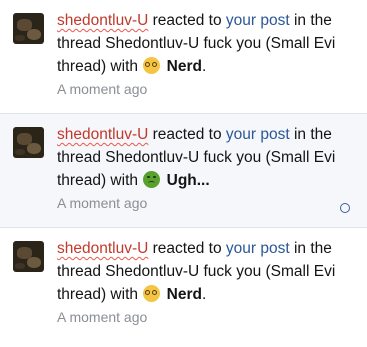 The width and height of the screenshot is (367, 347). Describe the element at coordinates (345, 208) in the screenshot. I see `mark-read-circle-icon` at that location.